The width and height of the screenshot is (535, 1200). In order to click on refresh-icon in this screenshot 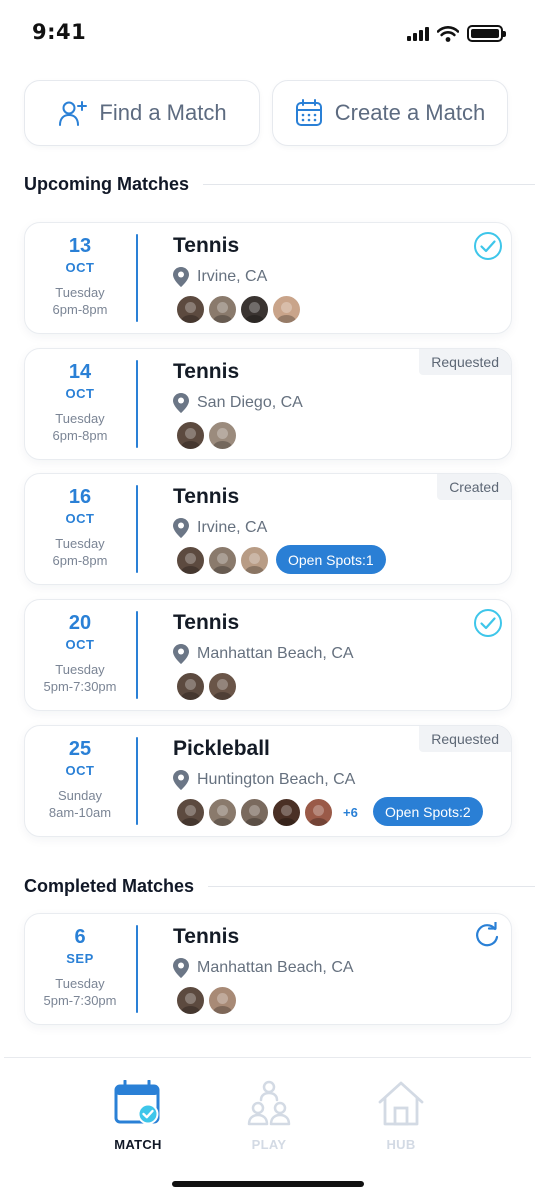, I will do `click(487, 936)`.